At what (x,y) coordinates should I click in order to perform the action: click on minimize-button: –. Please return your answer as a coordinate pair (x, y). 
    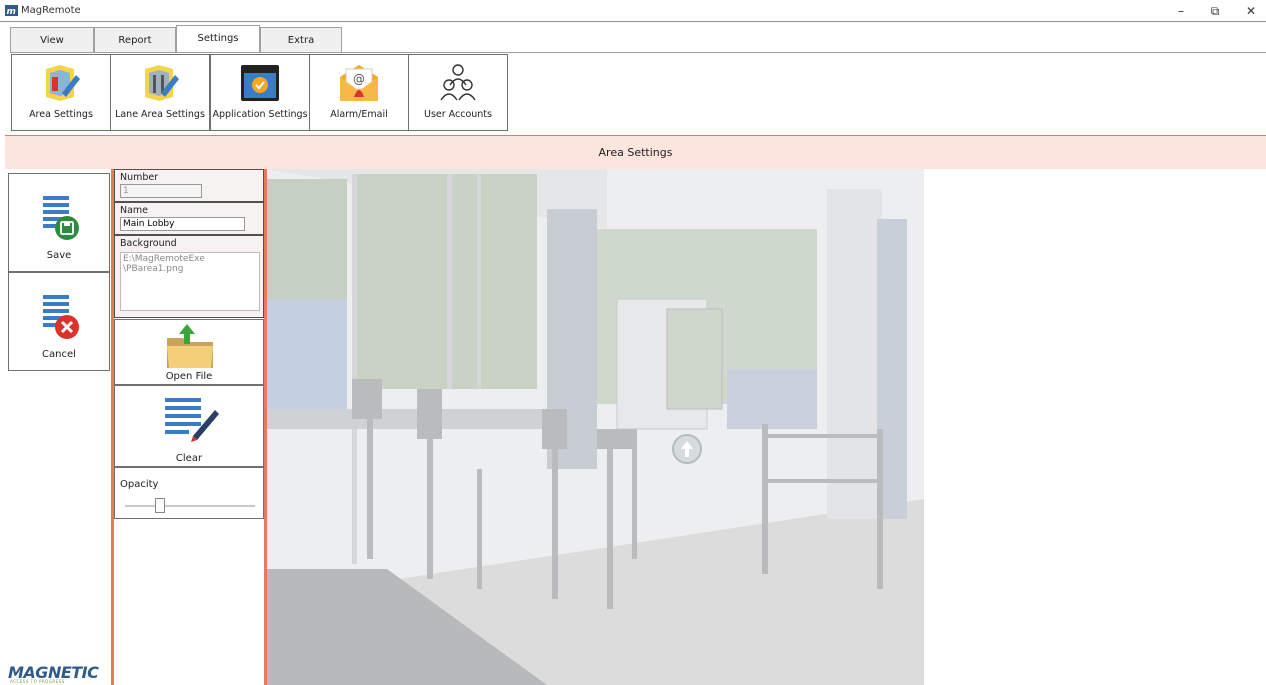
    Looking at the image, I should click on (1181, 11).